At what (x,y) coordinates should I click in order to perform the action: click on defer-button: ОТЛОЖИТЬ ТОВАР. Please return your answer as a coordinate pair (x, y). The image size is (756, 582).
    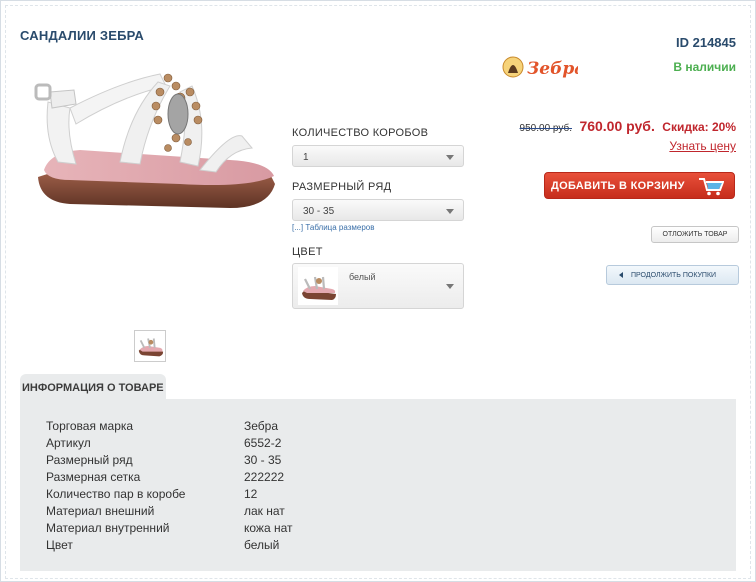
    Looking at the image, I should click on (695, 234).